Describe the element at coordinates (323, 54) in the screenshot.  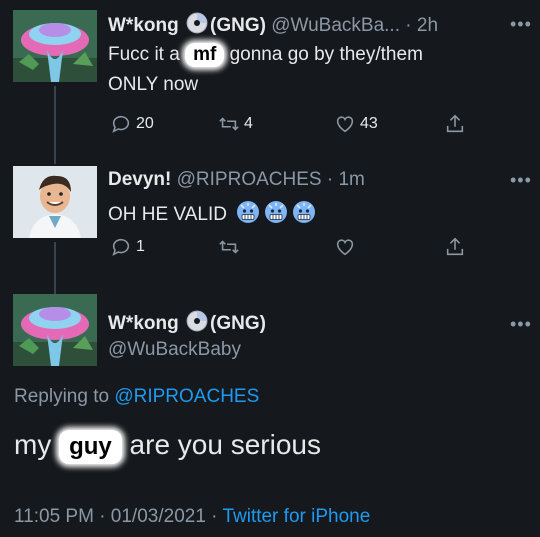
I see `text-part: gonna go by they/them` at that location.